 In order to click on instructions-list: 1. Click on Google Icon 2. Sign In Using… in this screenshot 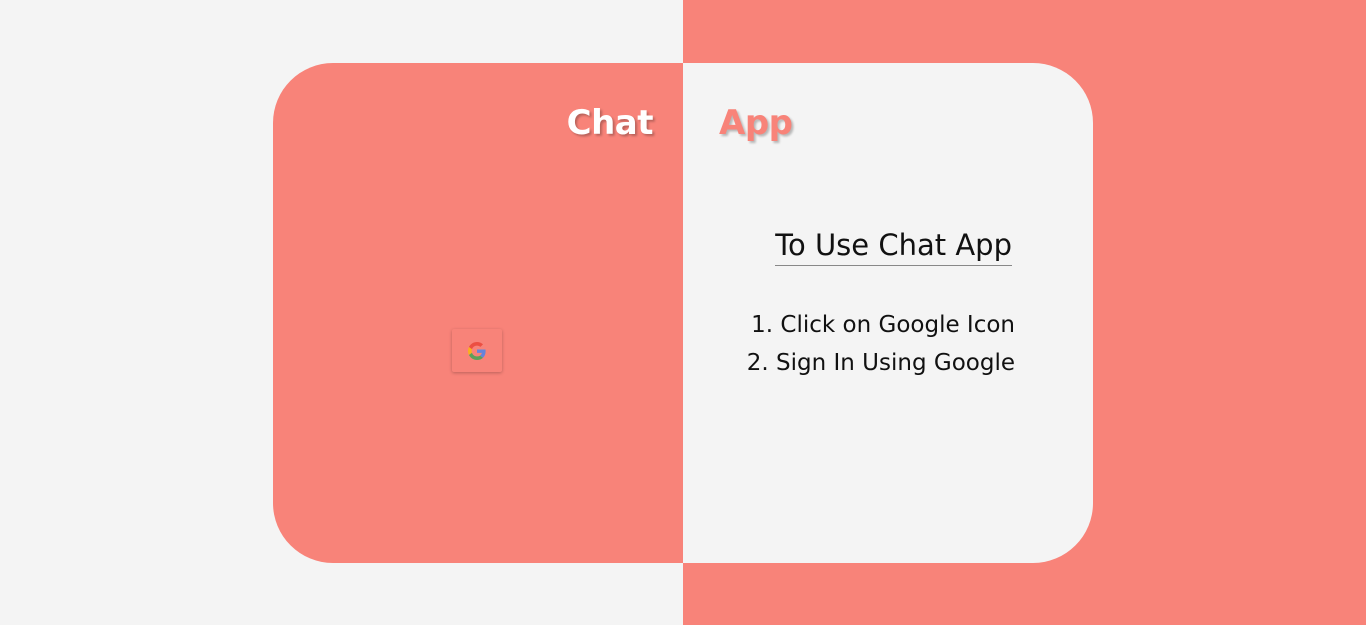, I will do `click(881, 344)`.